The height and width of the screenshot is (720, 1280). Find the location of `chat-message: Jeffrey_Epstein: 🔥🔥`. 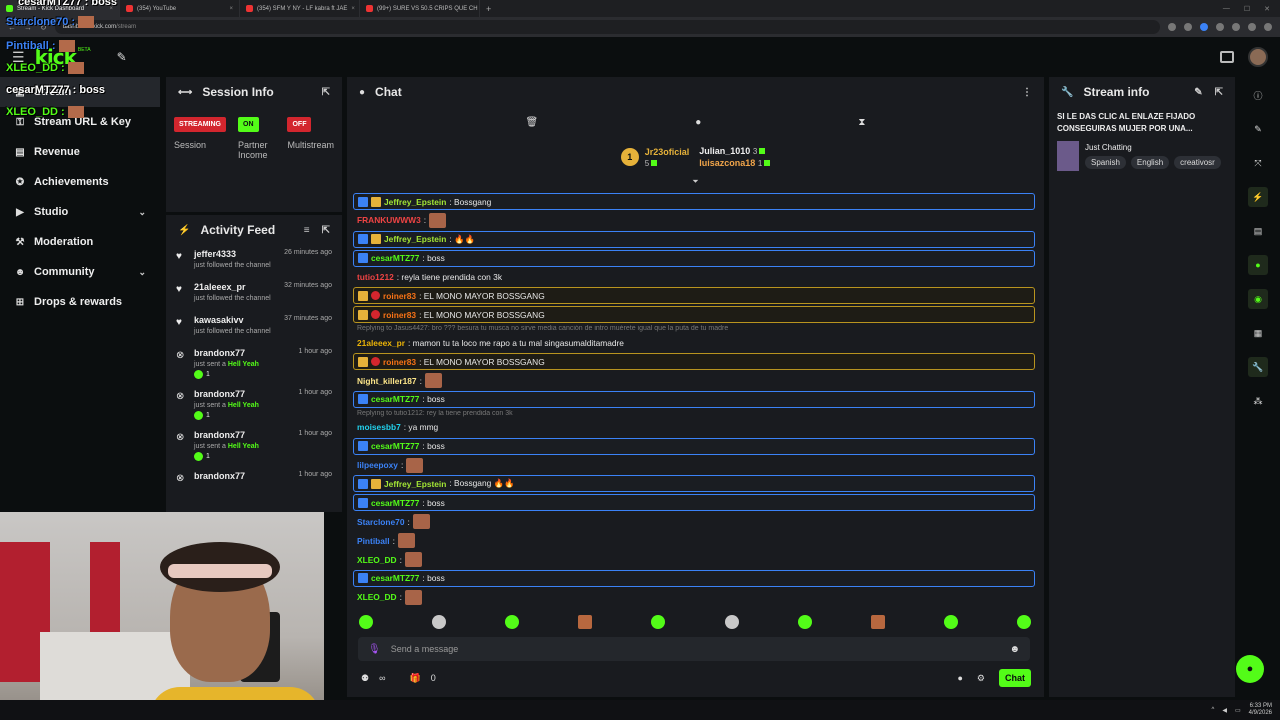

chat-message: Jeffrey_Epstein: 🔥🔥 is located at coordinates (694, 239).